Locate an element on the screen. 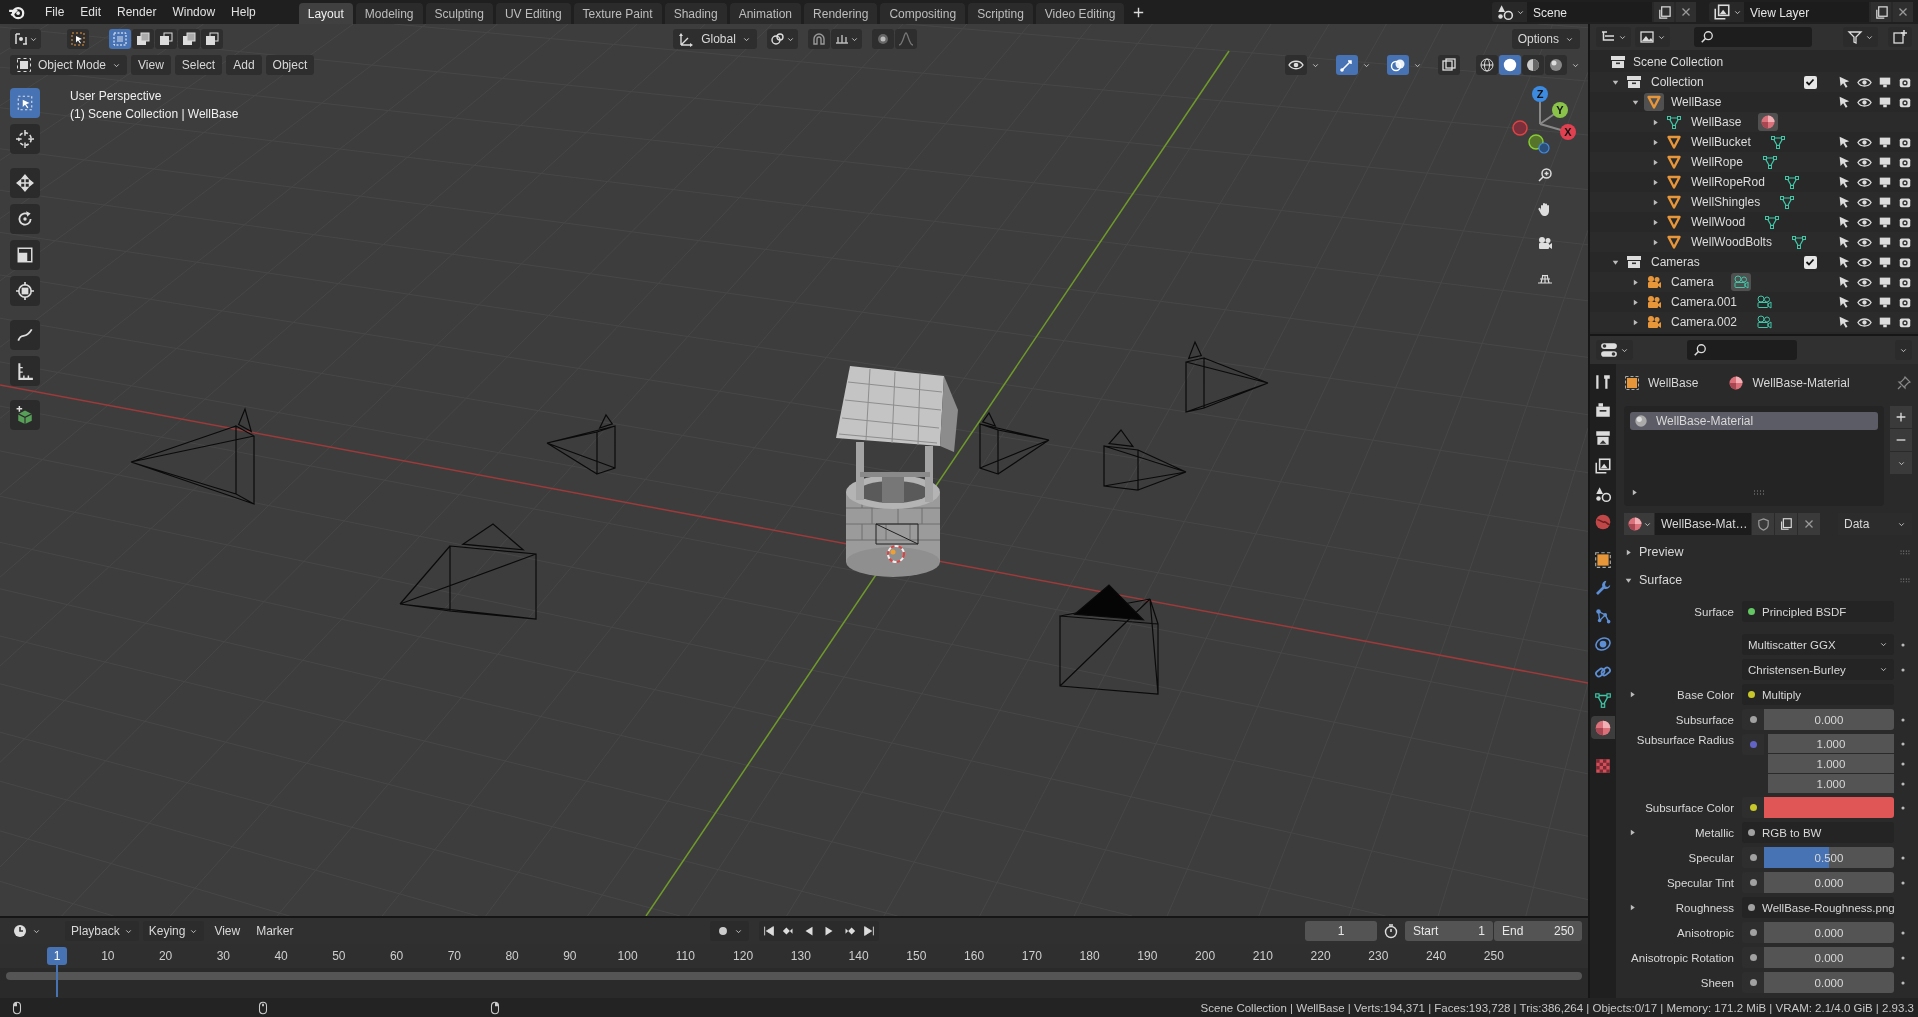  frame-number: 110 is located at coordinates (685, 956).